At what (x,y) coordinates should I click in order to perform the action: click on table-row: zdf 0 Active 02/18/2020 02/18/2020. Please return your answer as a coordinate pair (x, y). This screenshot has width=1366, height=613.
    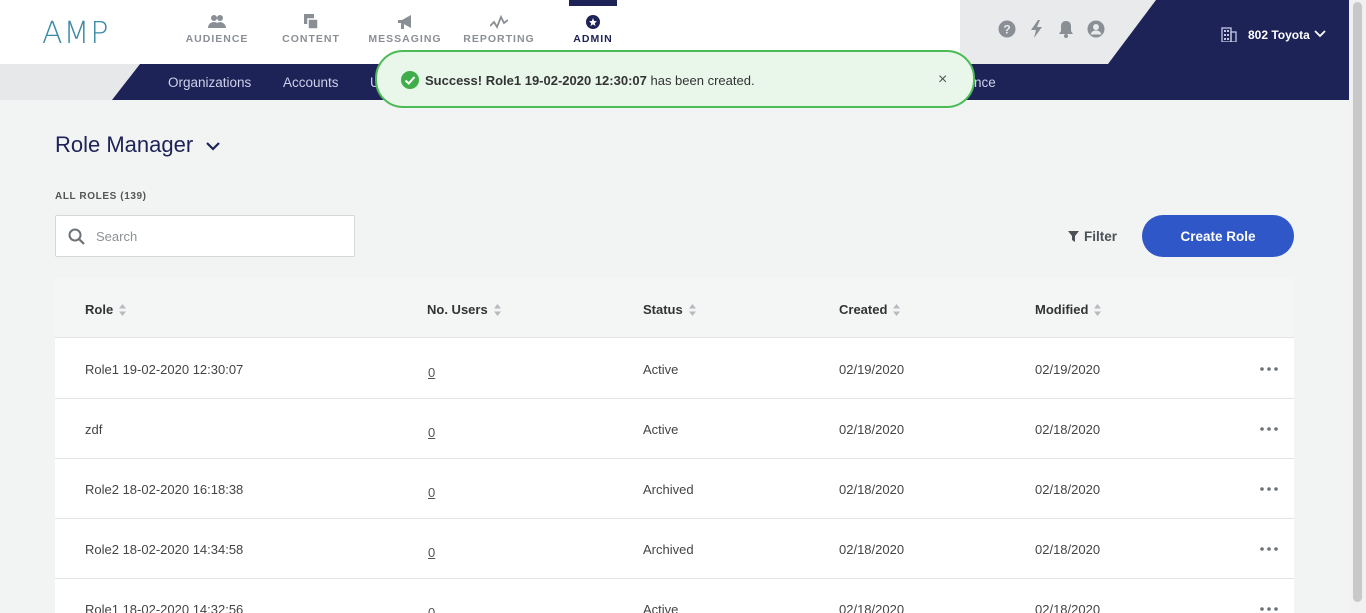
    Looking at the image, I should click on (674, 429).